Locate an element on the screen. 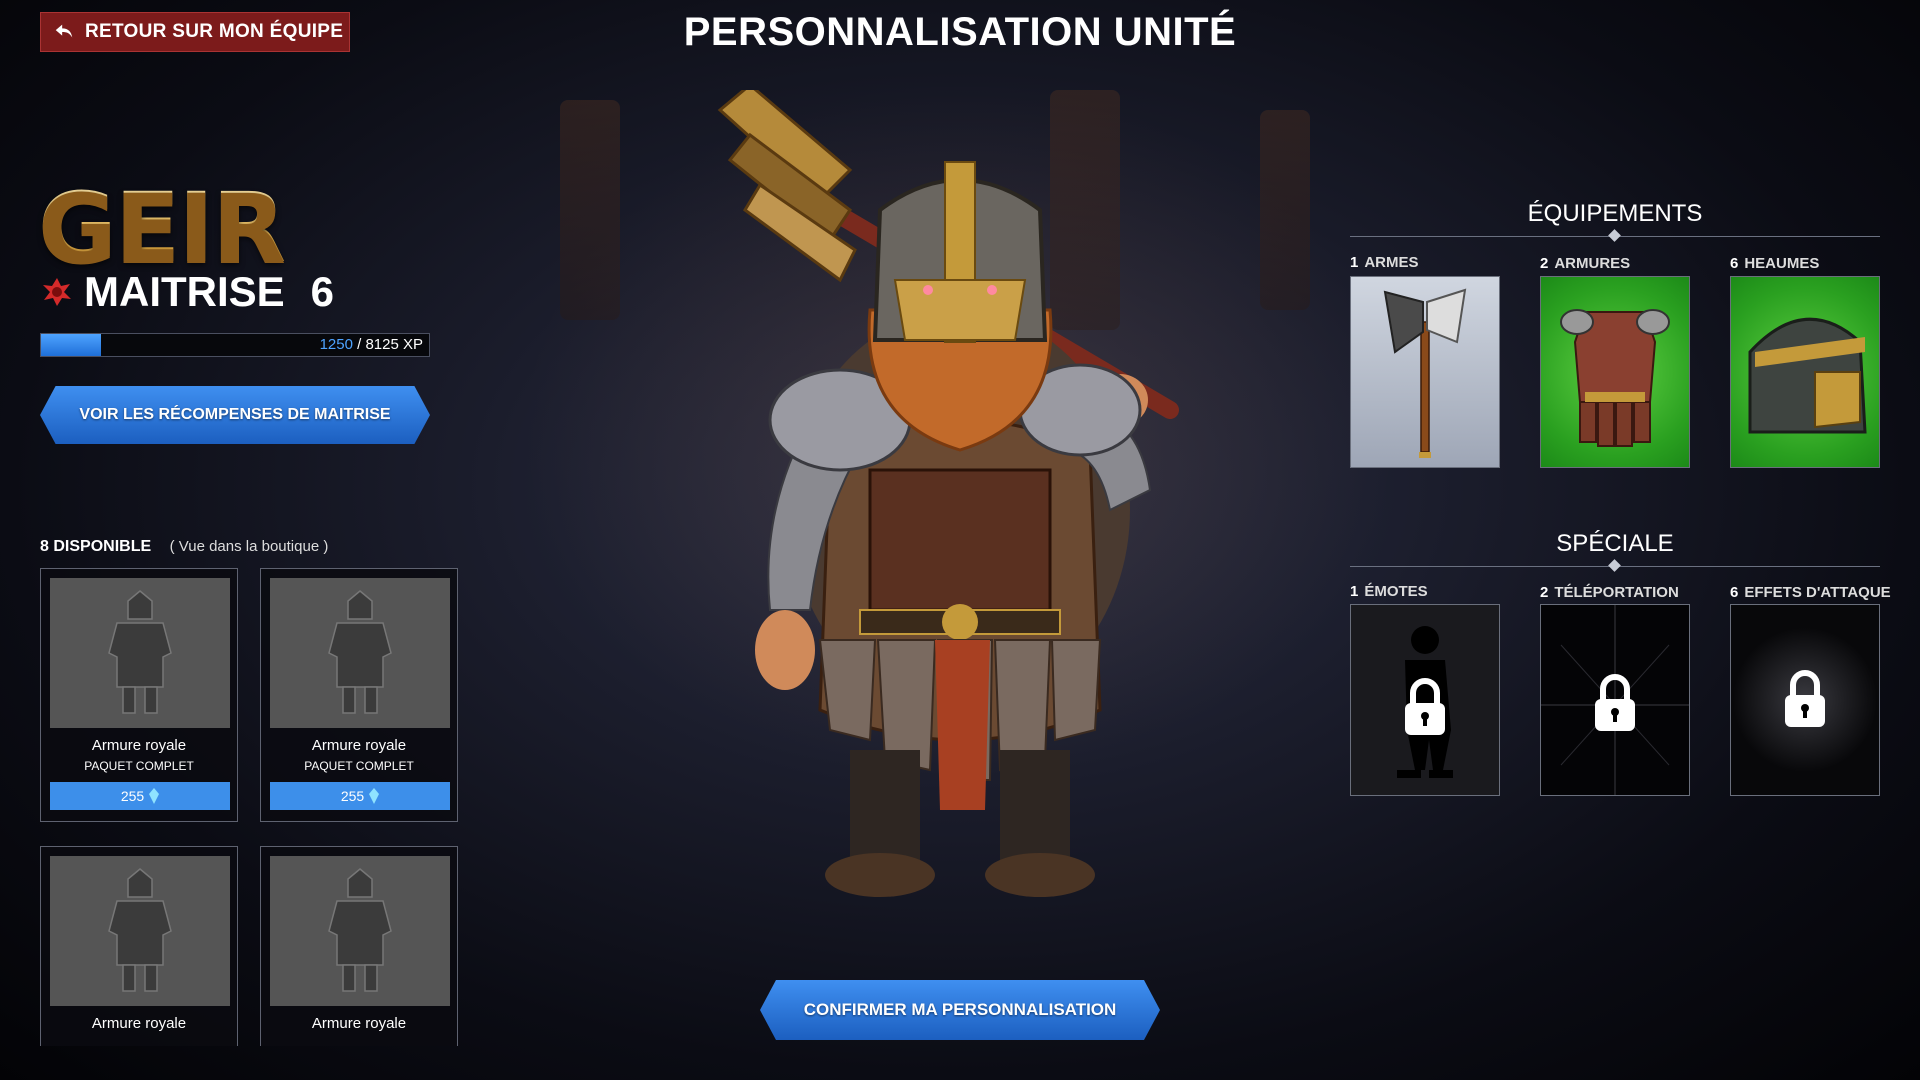  xp-text: 1250 / 8125 XP is located at coordinates (371, 344).